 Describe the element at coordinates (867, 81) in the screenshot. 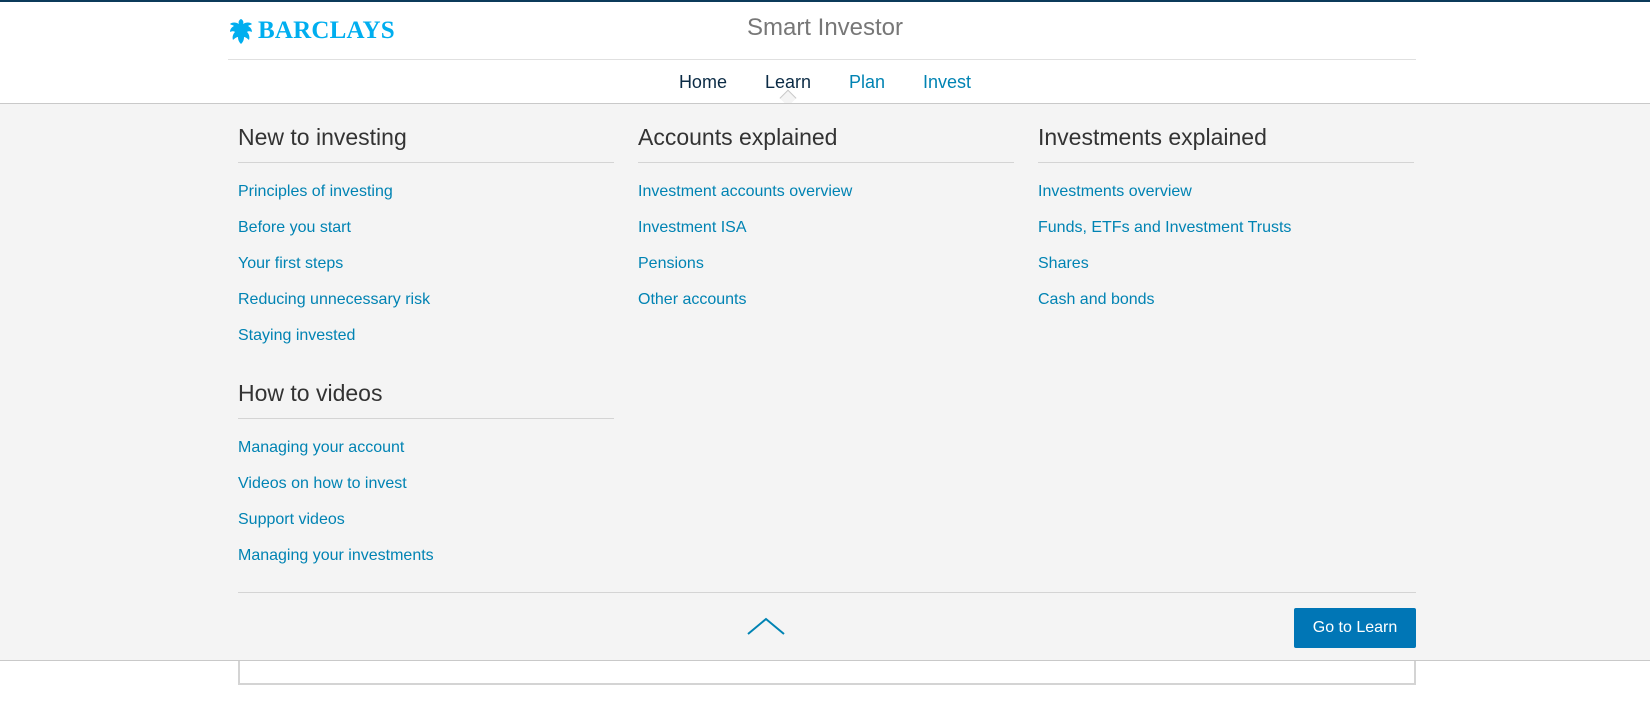

I see `nav-plan: Plan` at that location.